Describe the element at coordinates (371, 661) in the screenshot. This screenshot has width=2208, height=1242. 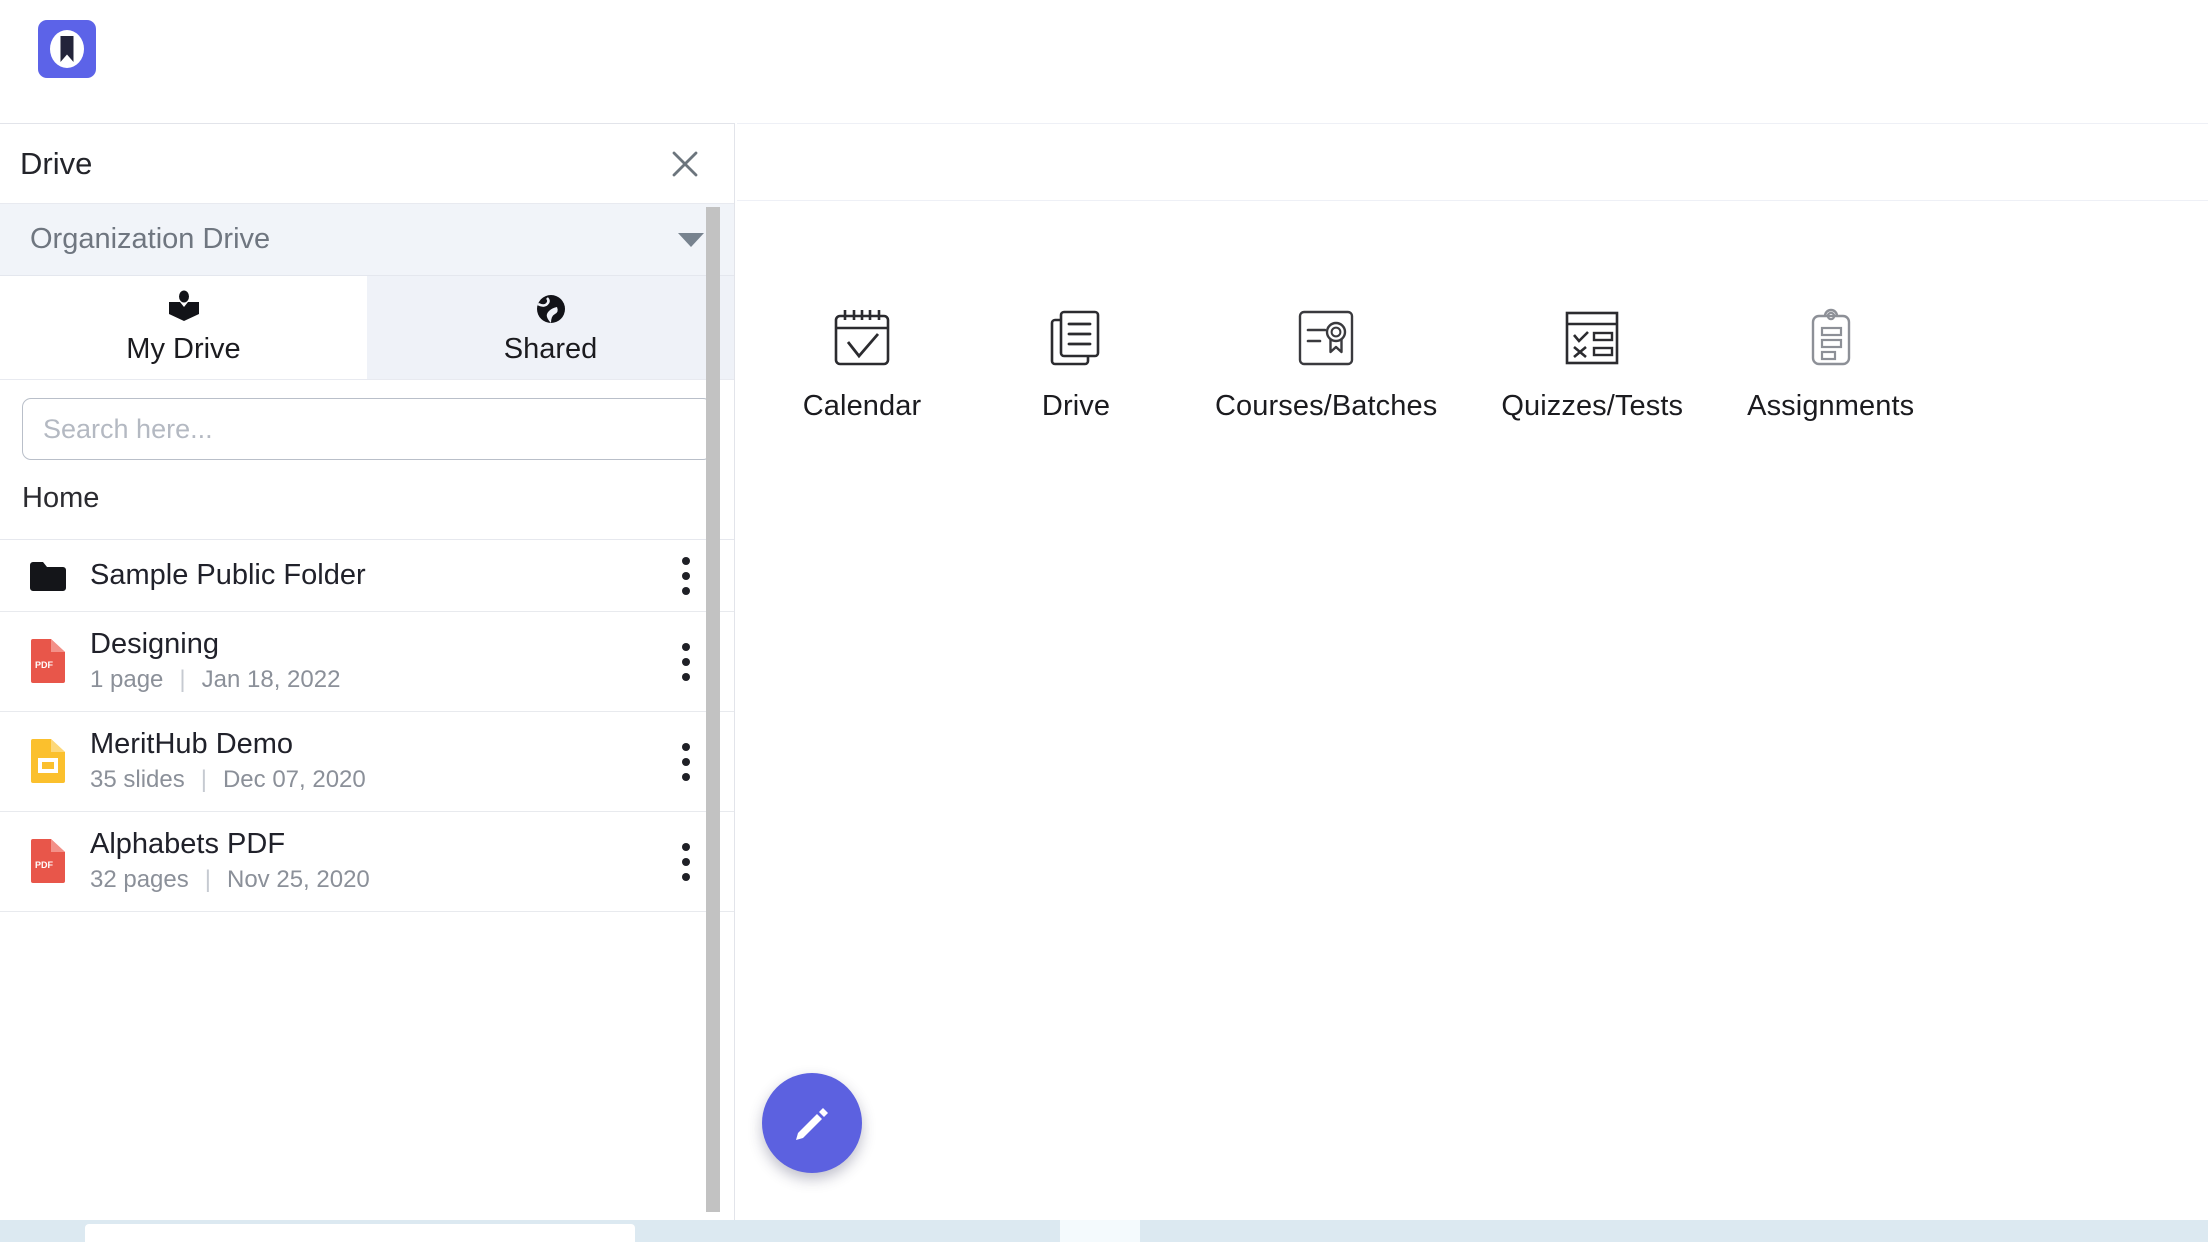
I see `list-item-meta: Designing 1 page | Jan 18, 2022` at that location.